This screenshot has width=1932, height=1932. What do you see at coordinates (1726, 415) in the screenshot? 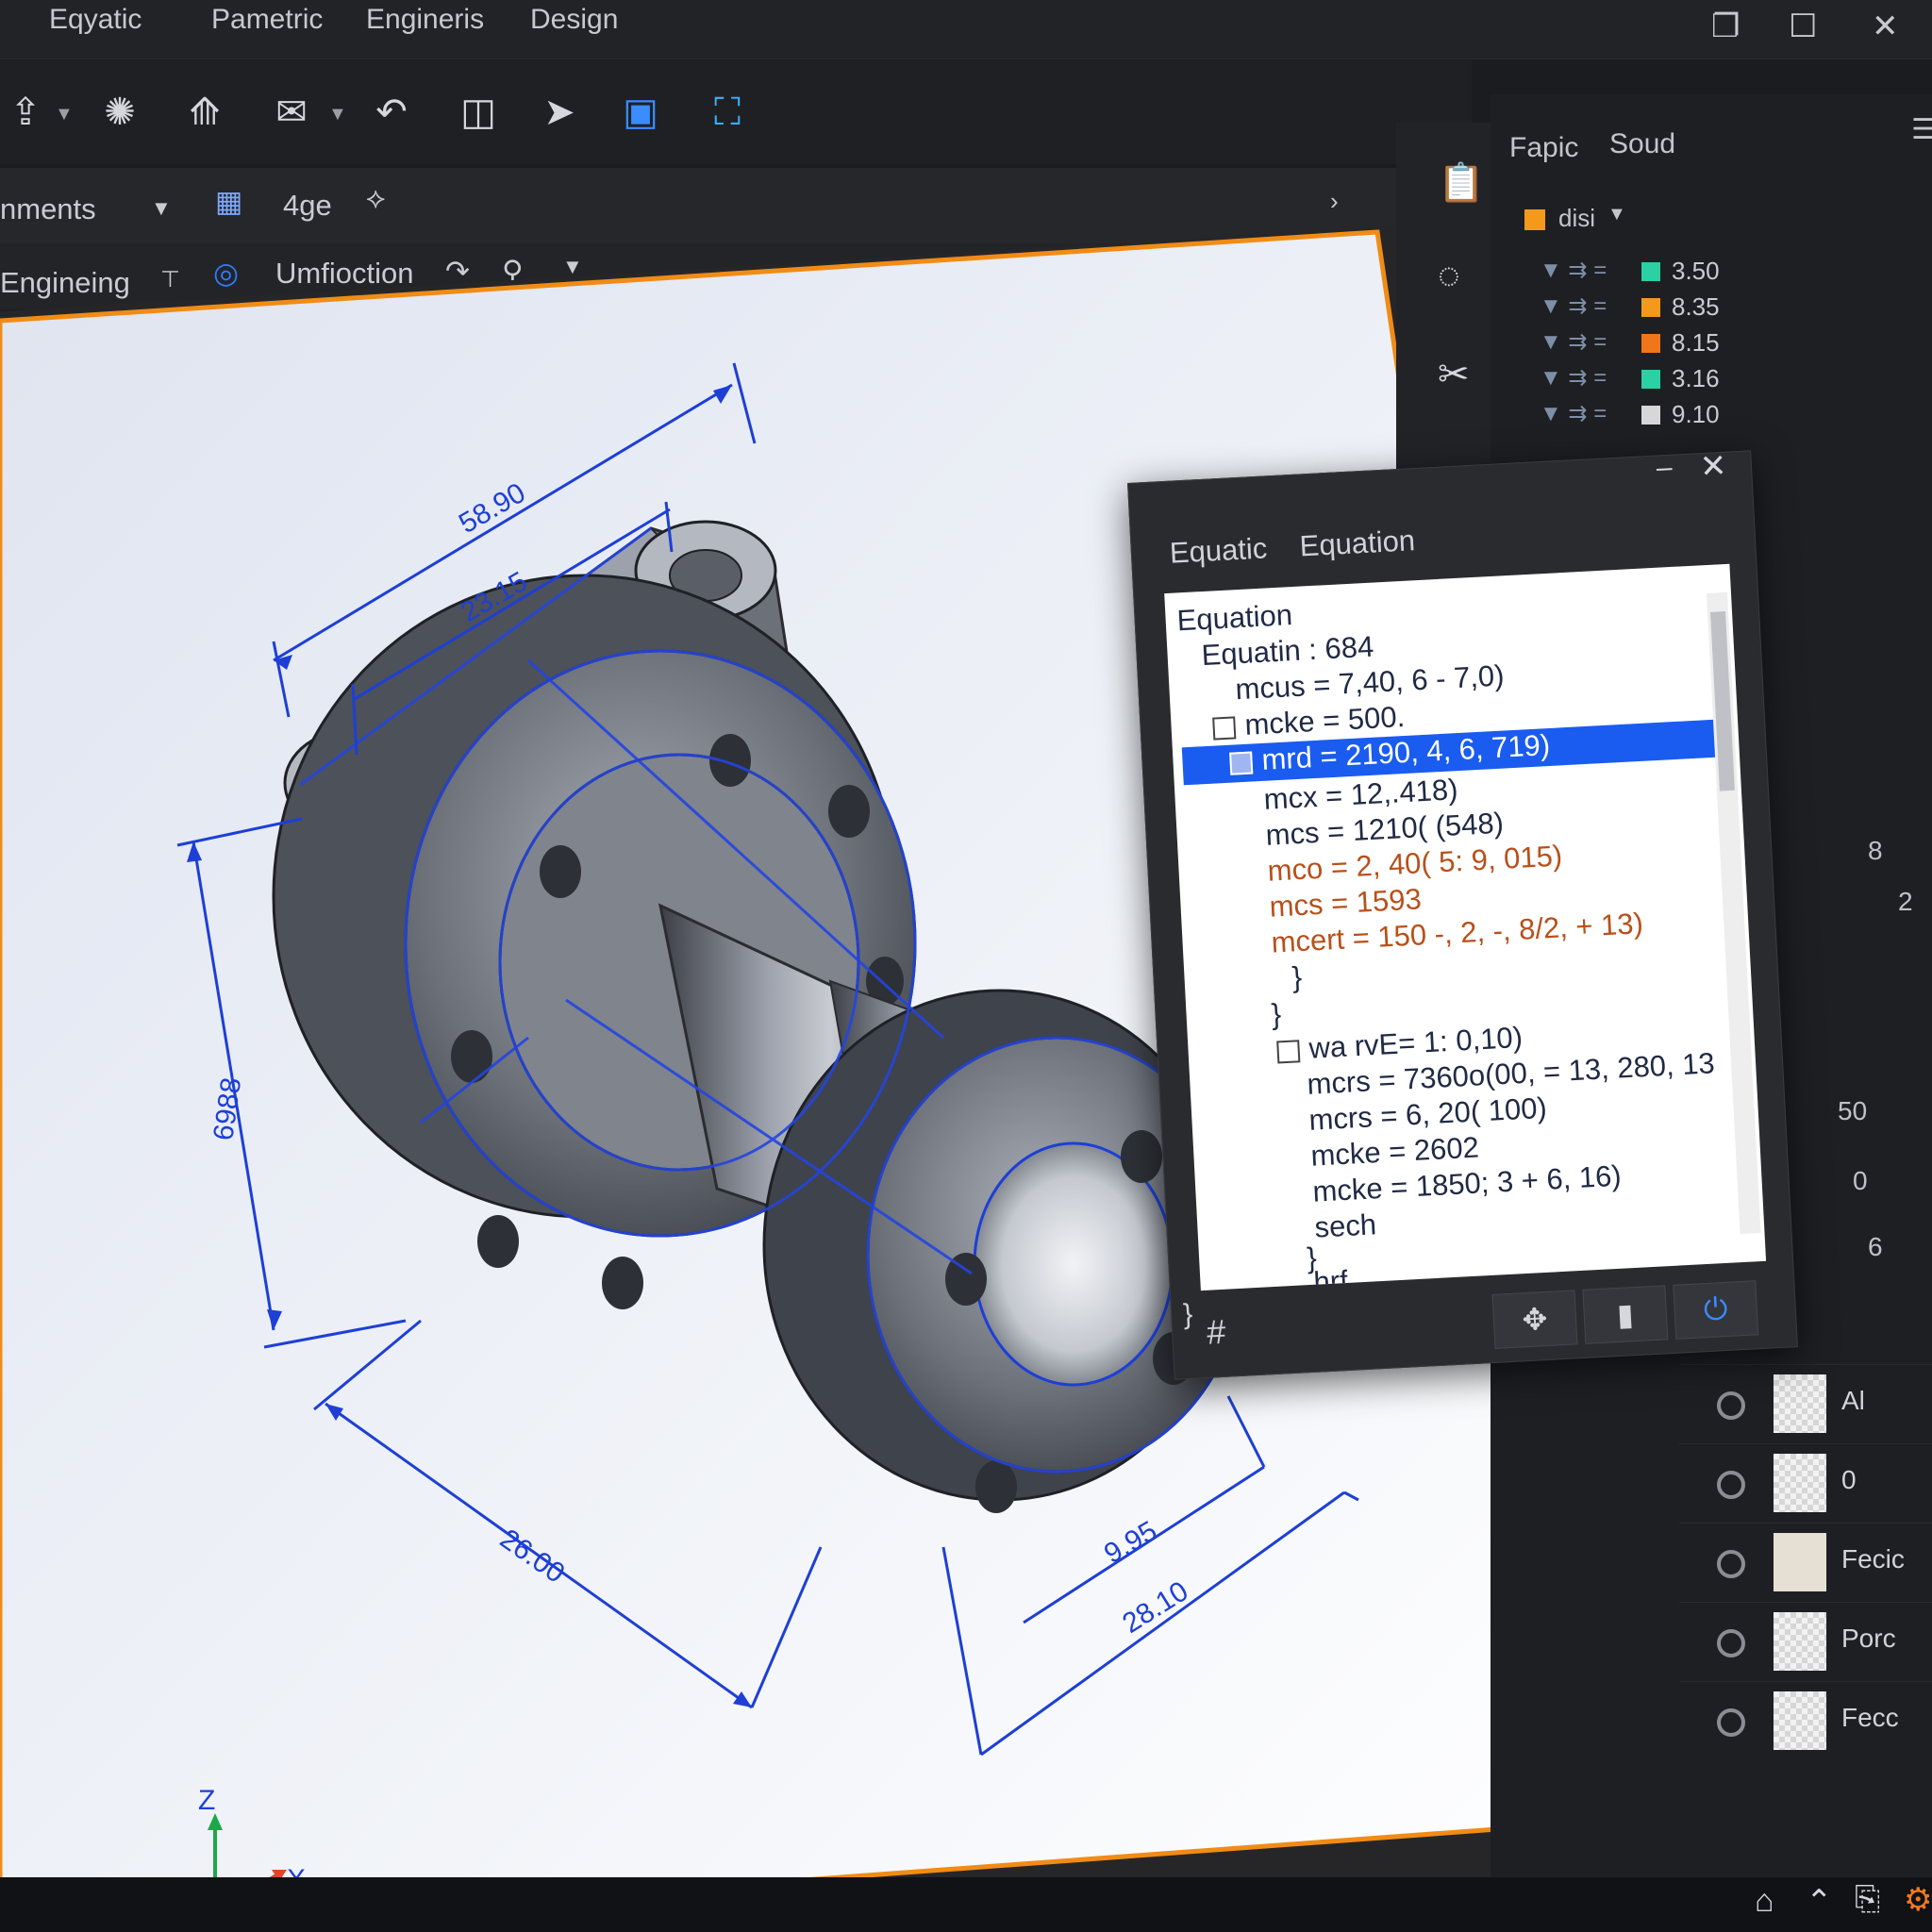
I see `property-row: ▼ ⇉ = 9.10` at bounding box center [1726, 415].